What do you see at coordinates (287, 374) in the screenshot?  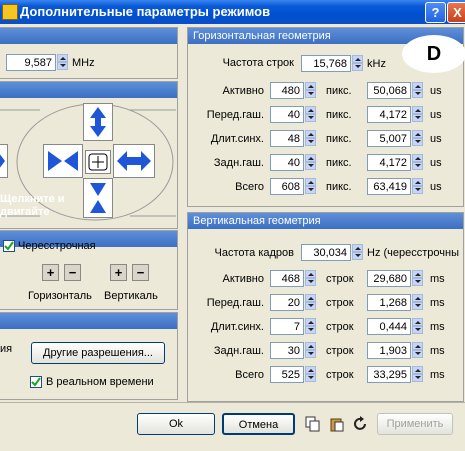 I see `v-row-value-field: 525` at bounding box center [287, 374].